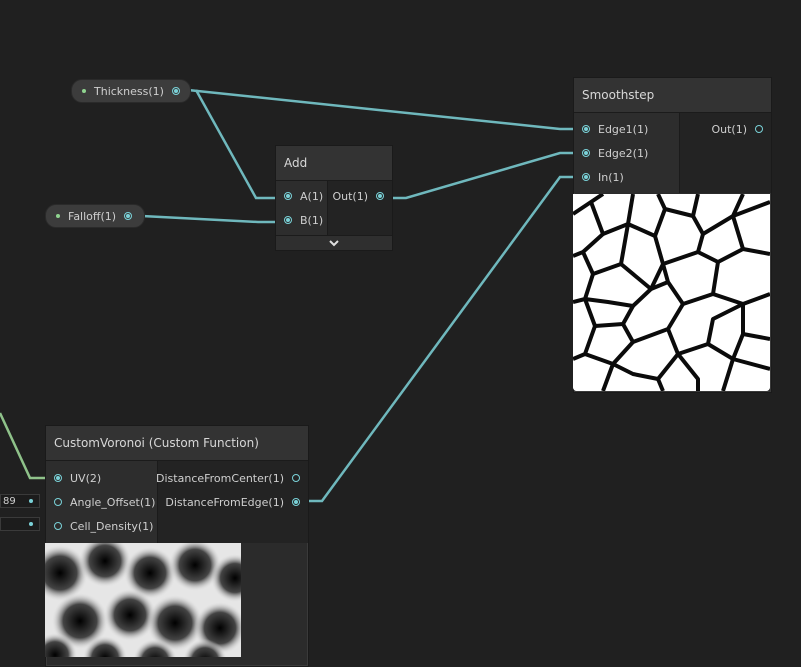 The image size is (801, 667). Describe the element at coordinates (58, 526) in the screenshot. I see `cell-density-port-icon` at that location.